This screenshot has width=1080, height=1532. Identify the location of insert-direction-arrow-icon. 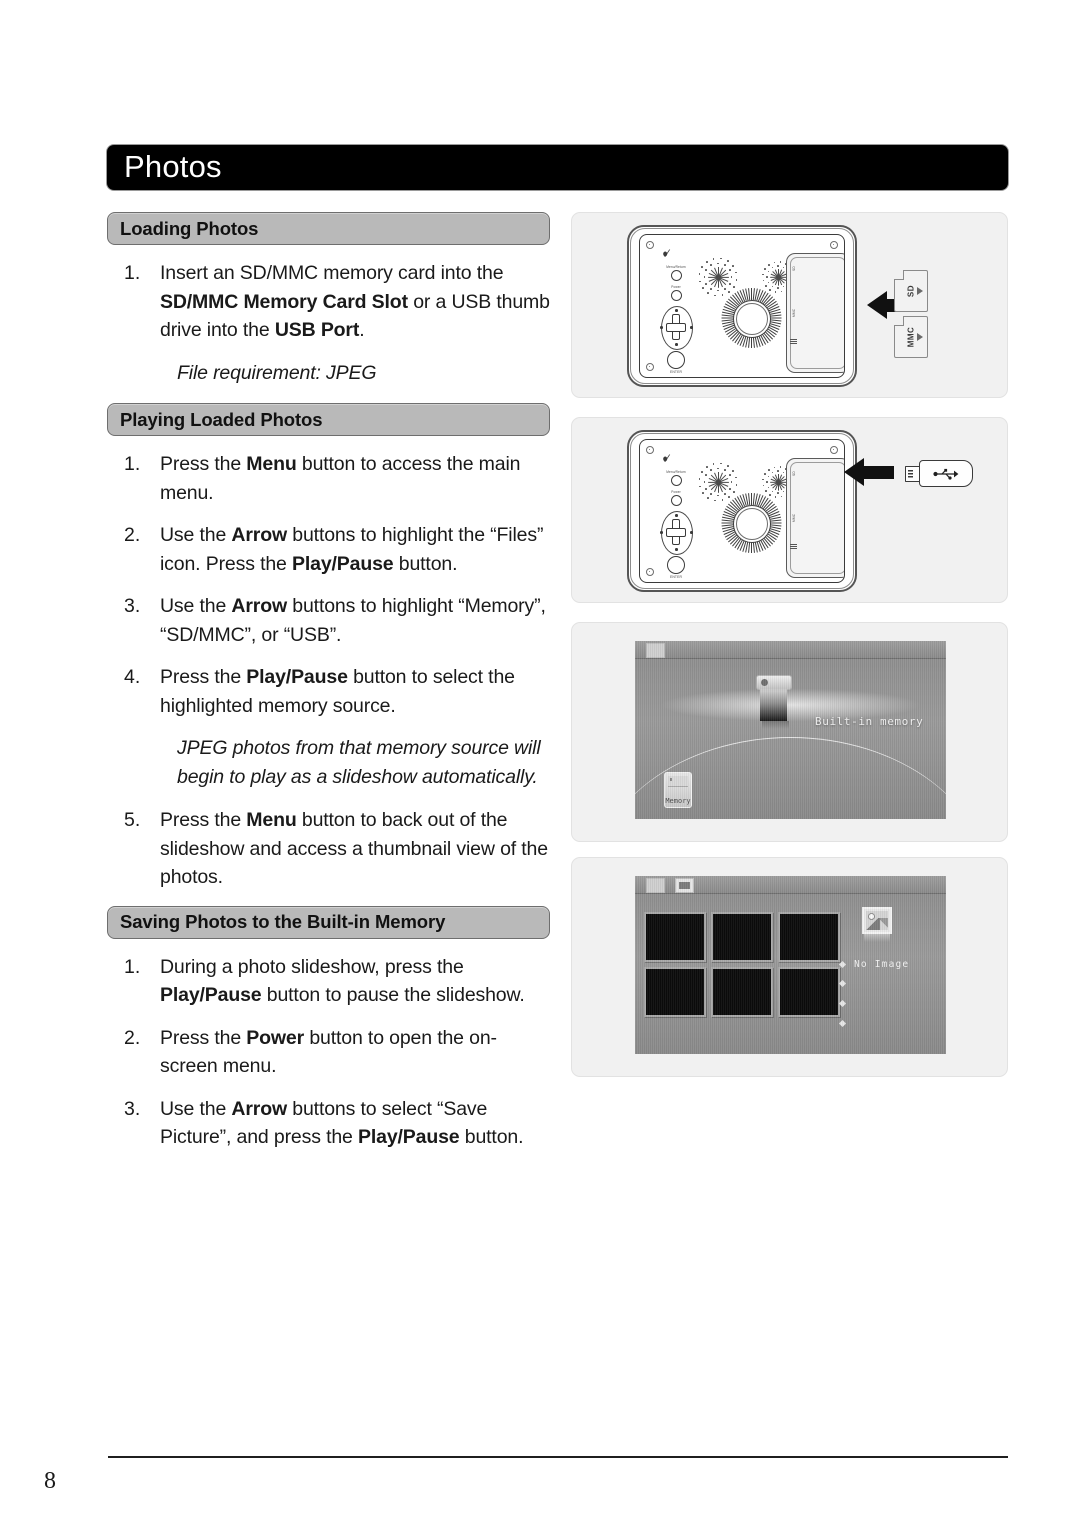
(869, 472).